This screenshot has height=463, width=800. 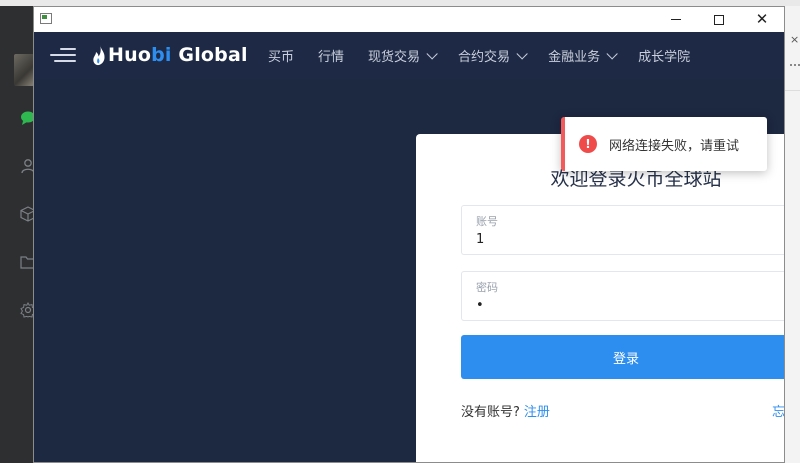 I want to click on toast-message: 网络连接失败，请重试, so click(x=674, y=146).